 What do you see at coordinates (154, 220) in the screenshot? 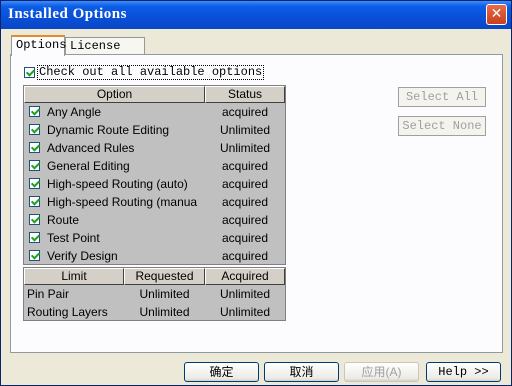
I see `option-row: Route acquired` at bounding box center [154, 220].